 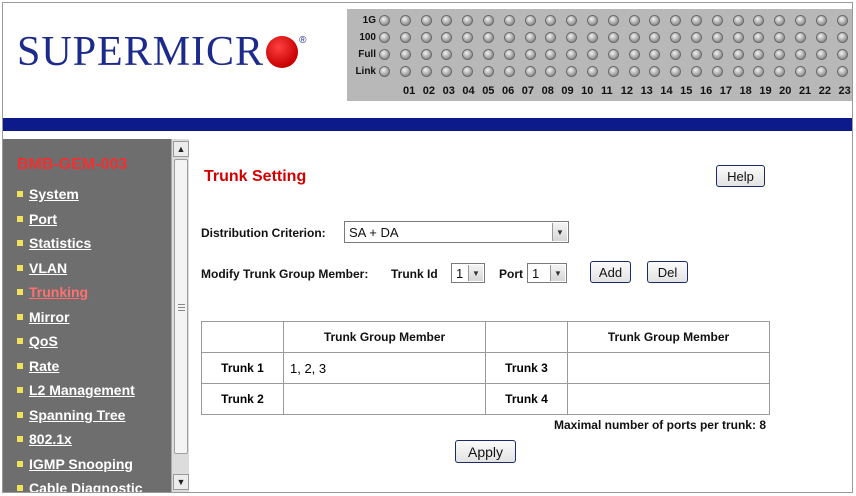 I want to click on sidebar-scrollbar: ▲ ▼, so click(x=180, y=315).